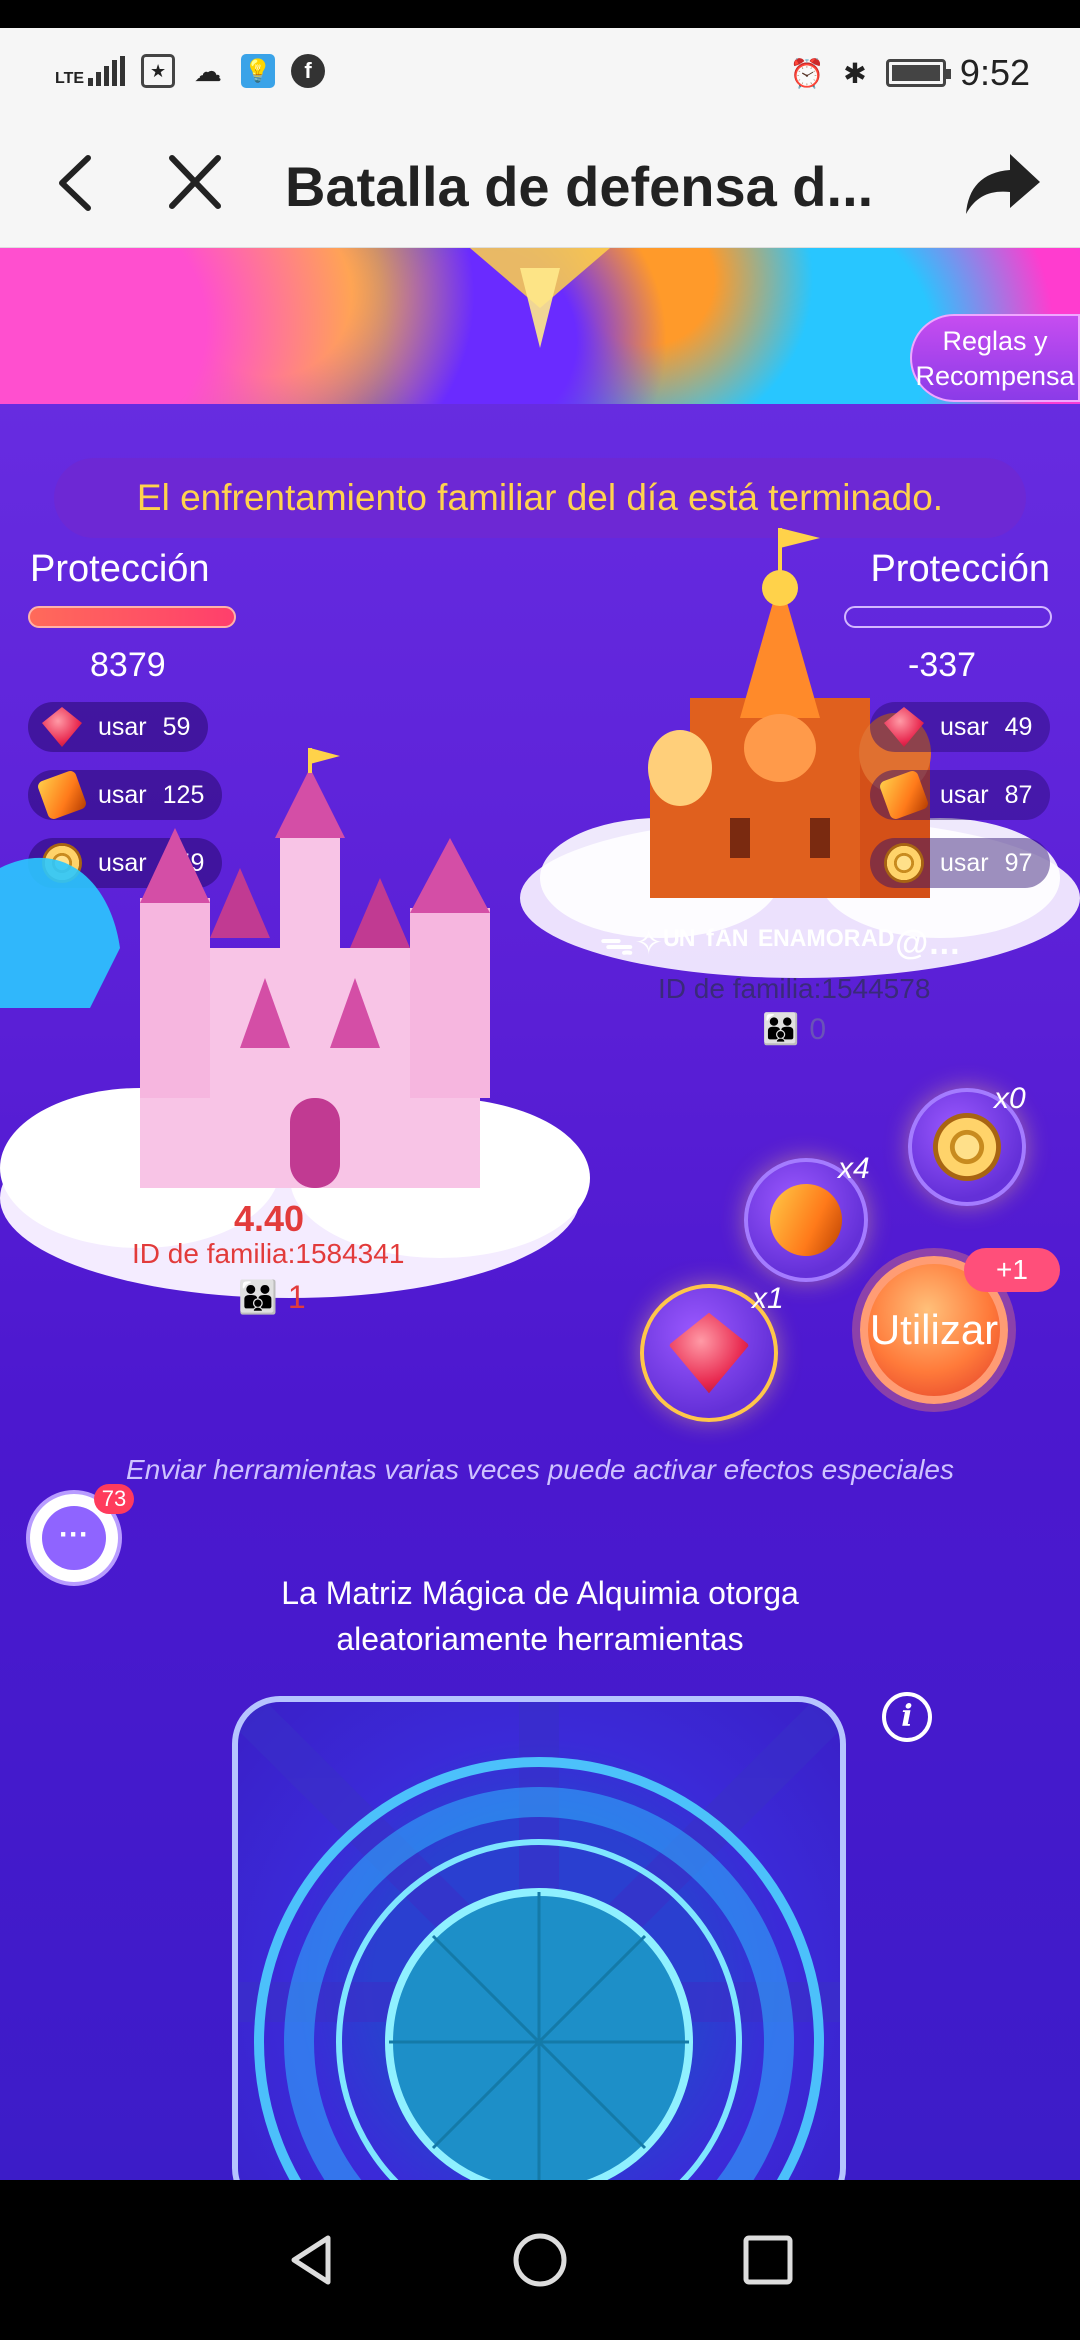 This screenshot has width=1080, height=2340. I want to click on left-castle-image, so click(295, 1023).